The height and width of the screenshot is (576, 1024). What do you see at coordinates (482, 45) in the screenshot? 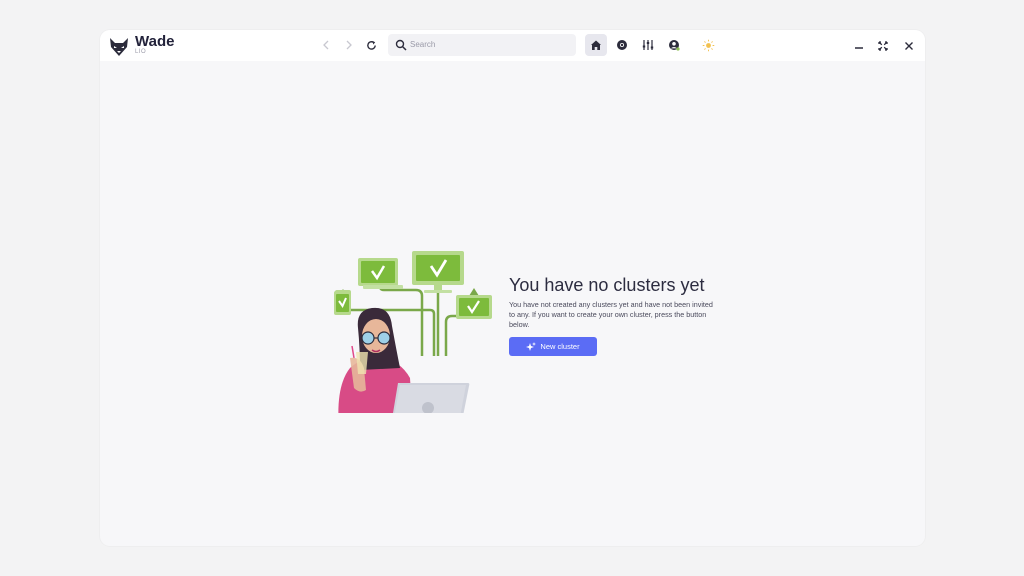
I see `search-input: Search` at bounding box center [482, 45].